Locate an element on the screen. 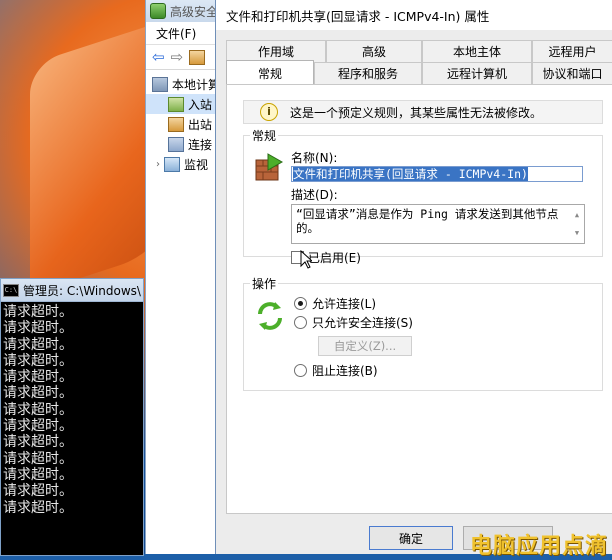  allow-connection-radio is located at coordinates (300, 303).